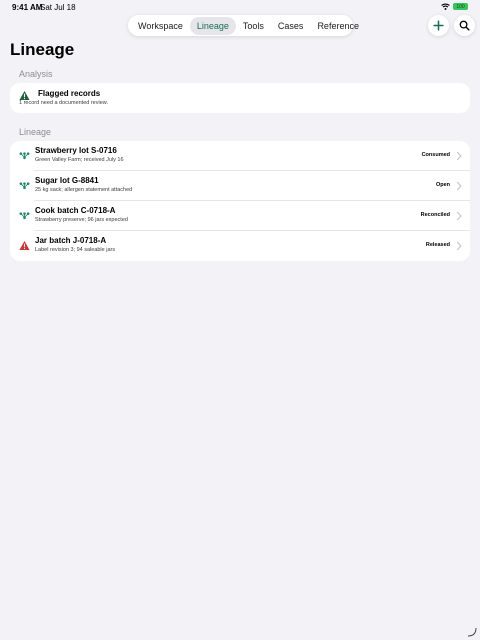  I want to click on search-button, so click(464, 25).